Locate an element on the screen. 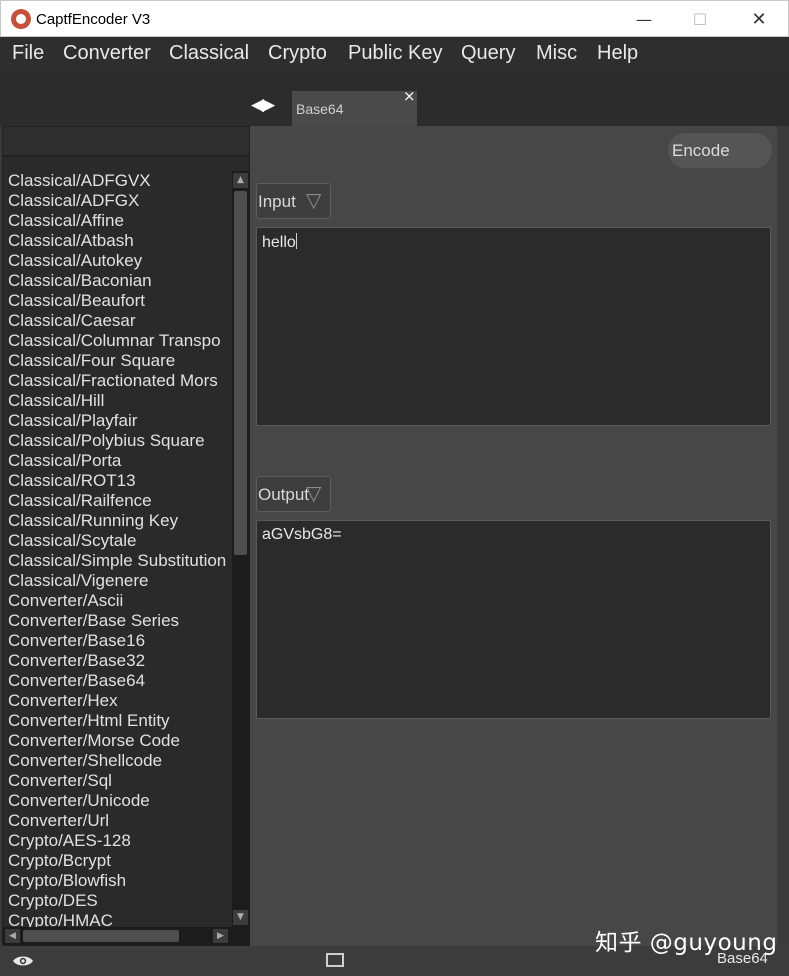 This screenshot has width=789, height=976. output-text: aGVsbG8= is located at coordinates (302, 534).